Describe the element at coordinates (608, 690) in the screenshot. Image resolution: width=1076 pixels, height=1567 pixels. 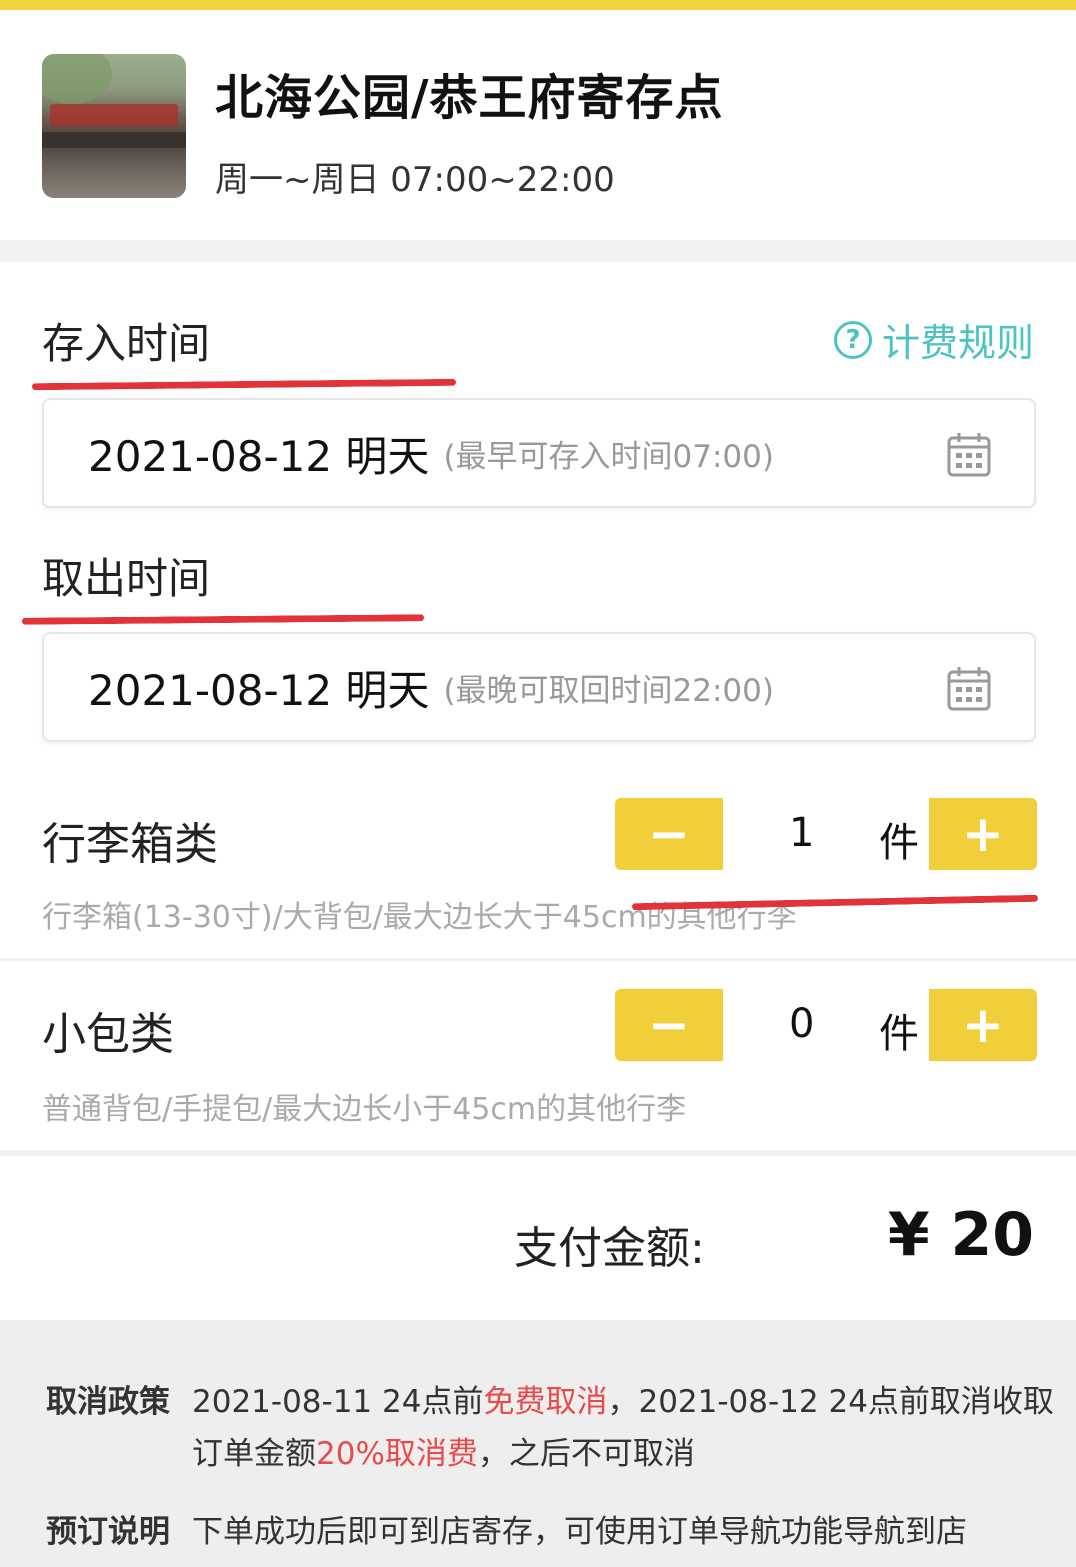
I see `pickup-date-hint: (最晚可取回时间22:00)` at that location.